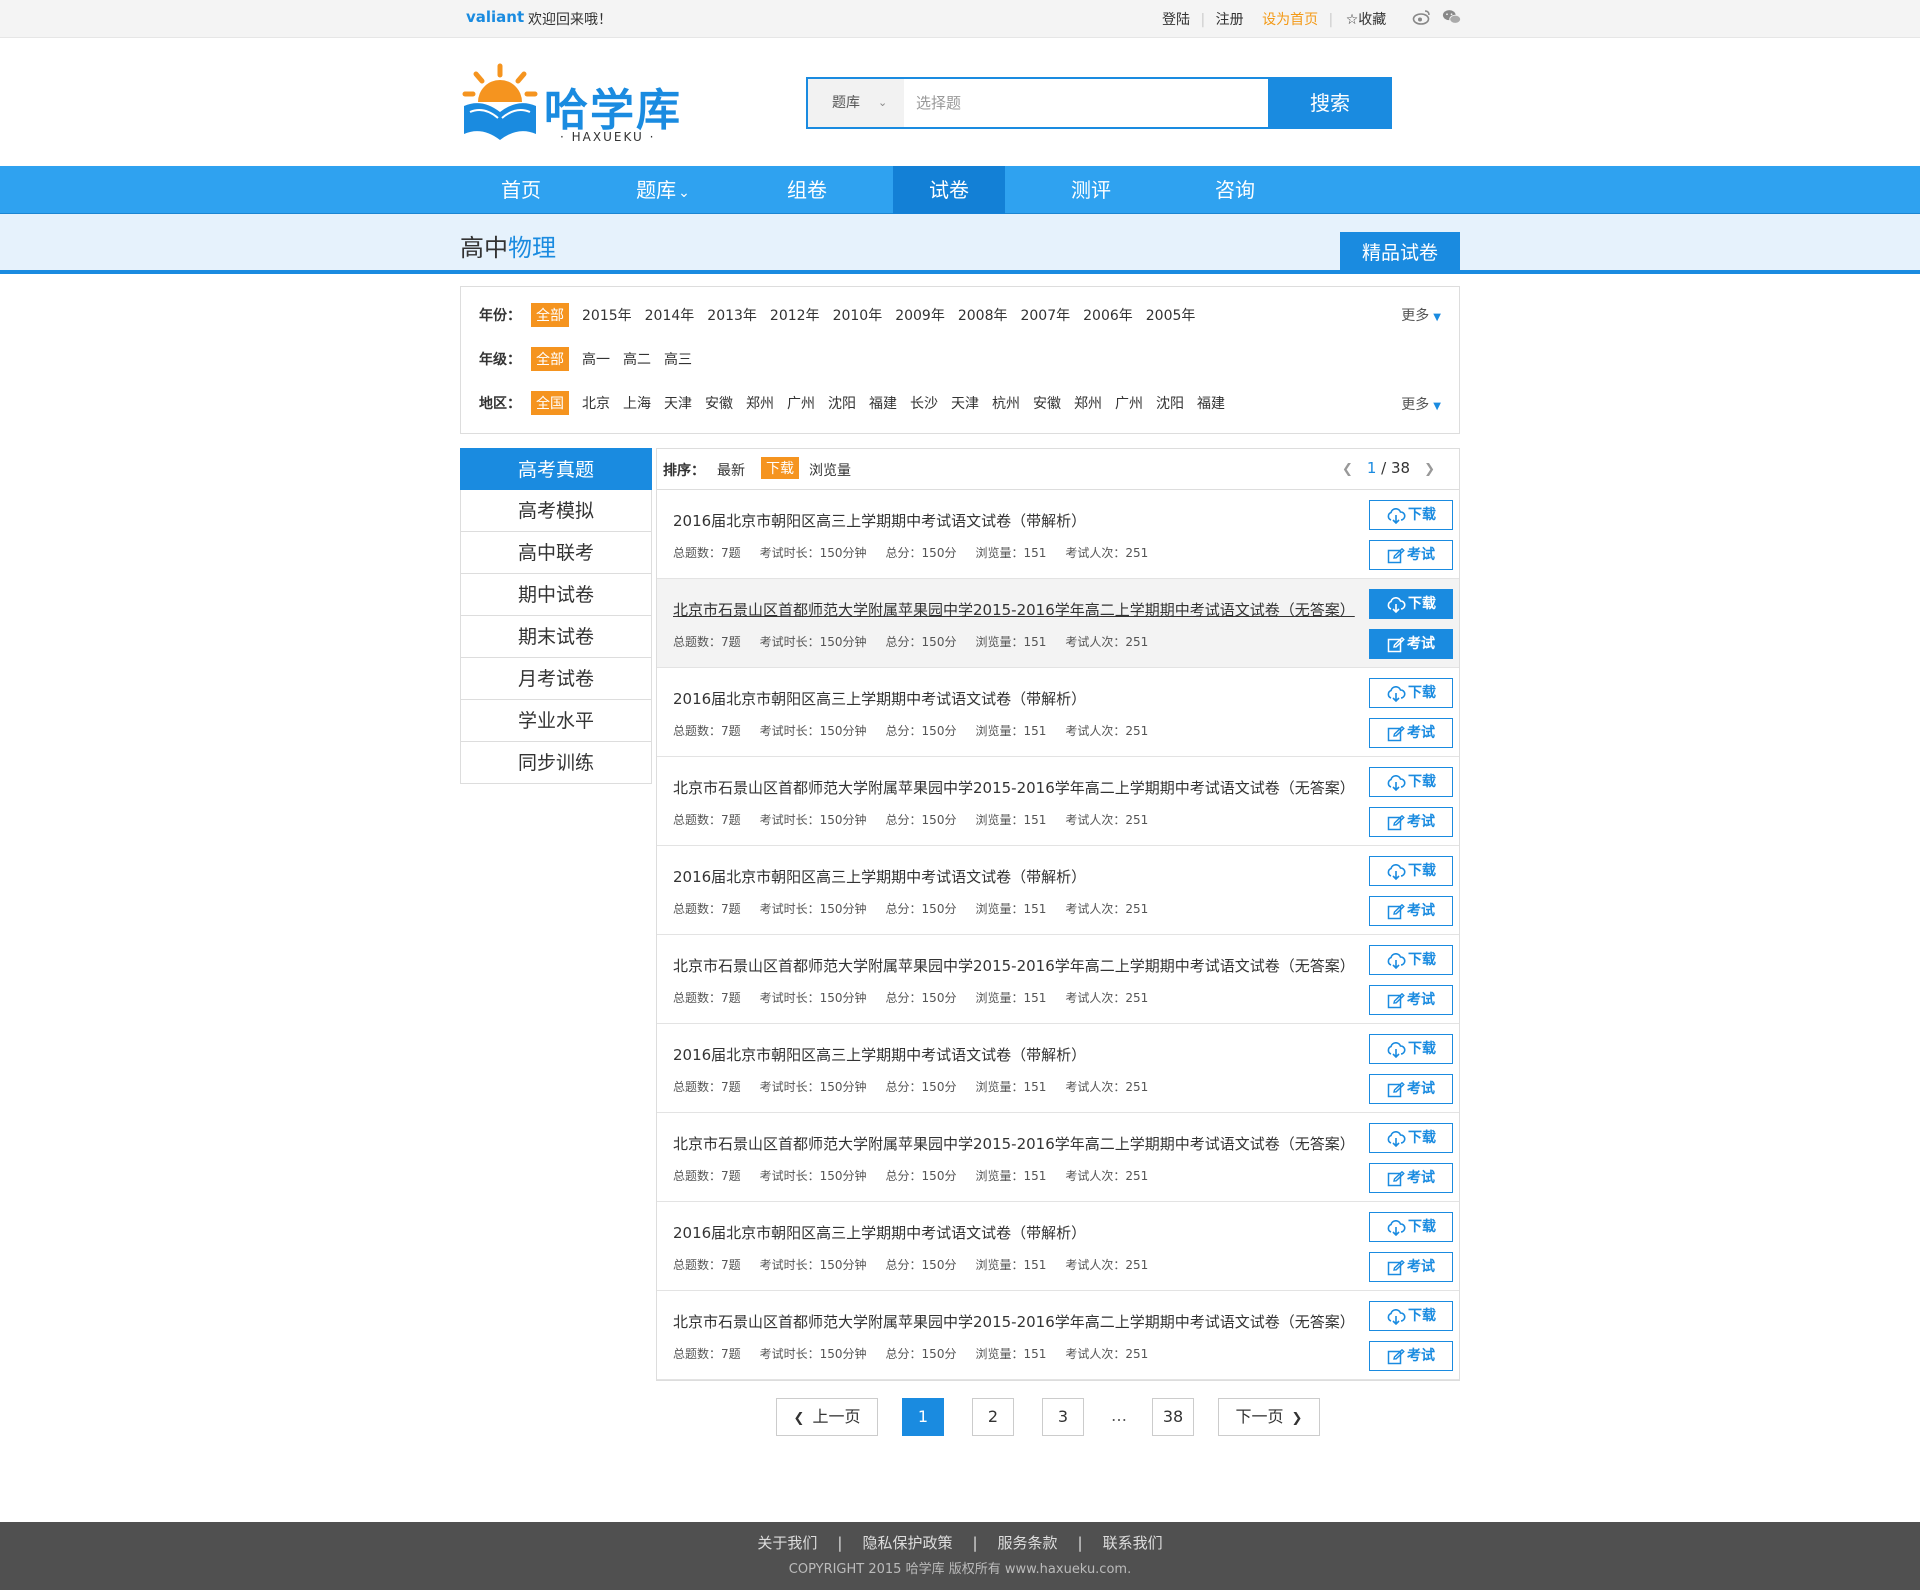 The height and width of the screenshot is (1590, 1920). I want to click on region-option: 全国, so click(550, 403).